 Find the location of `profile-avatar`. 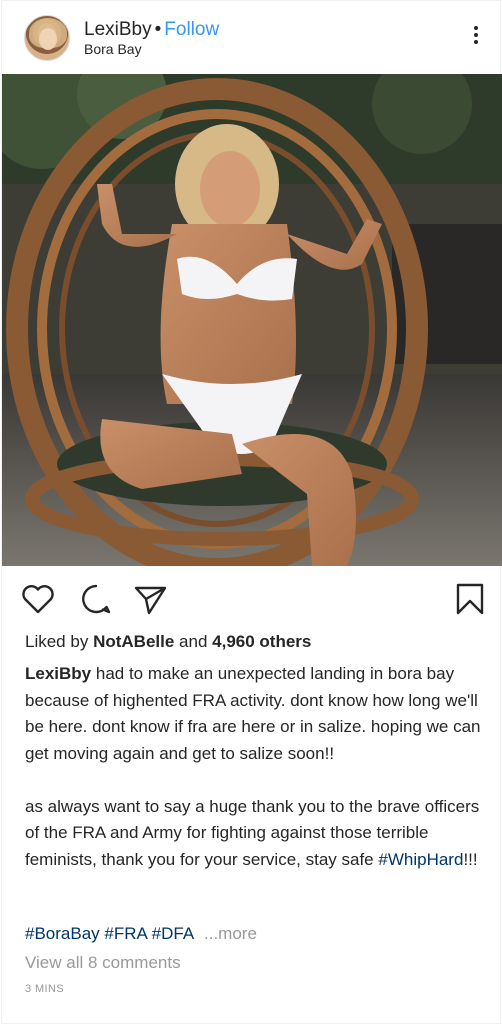

profile-avatar is located at coordinates (47, 38).